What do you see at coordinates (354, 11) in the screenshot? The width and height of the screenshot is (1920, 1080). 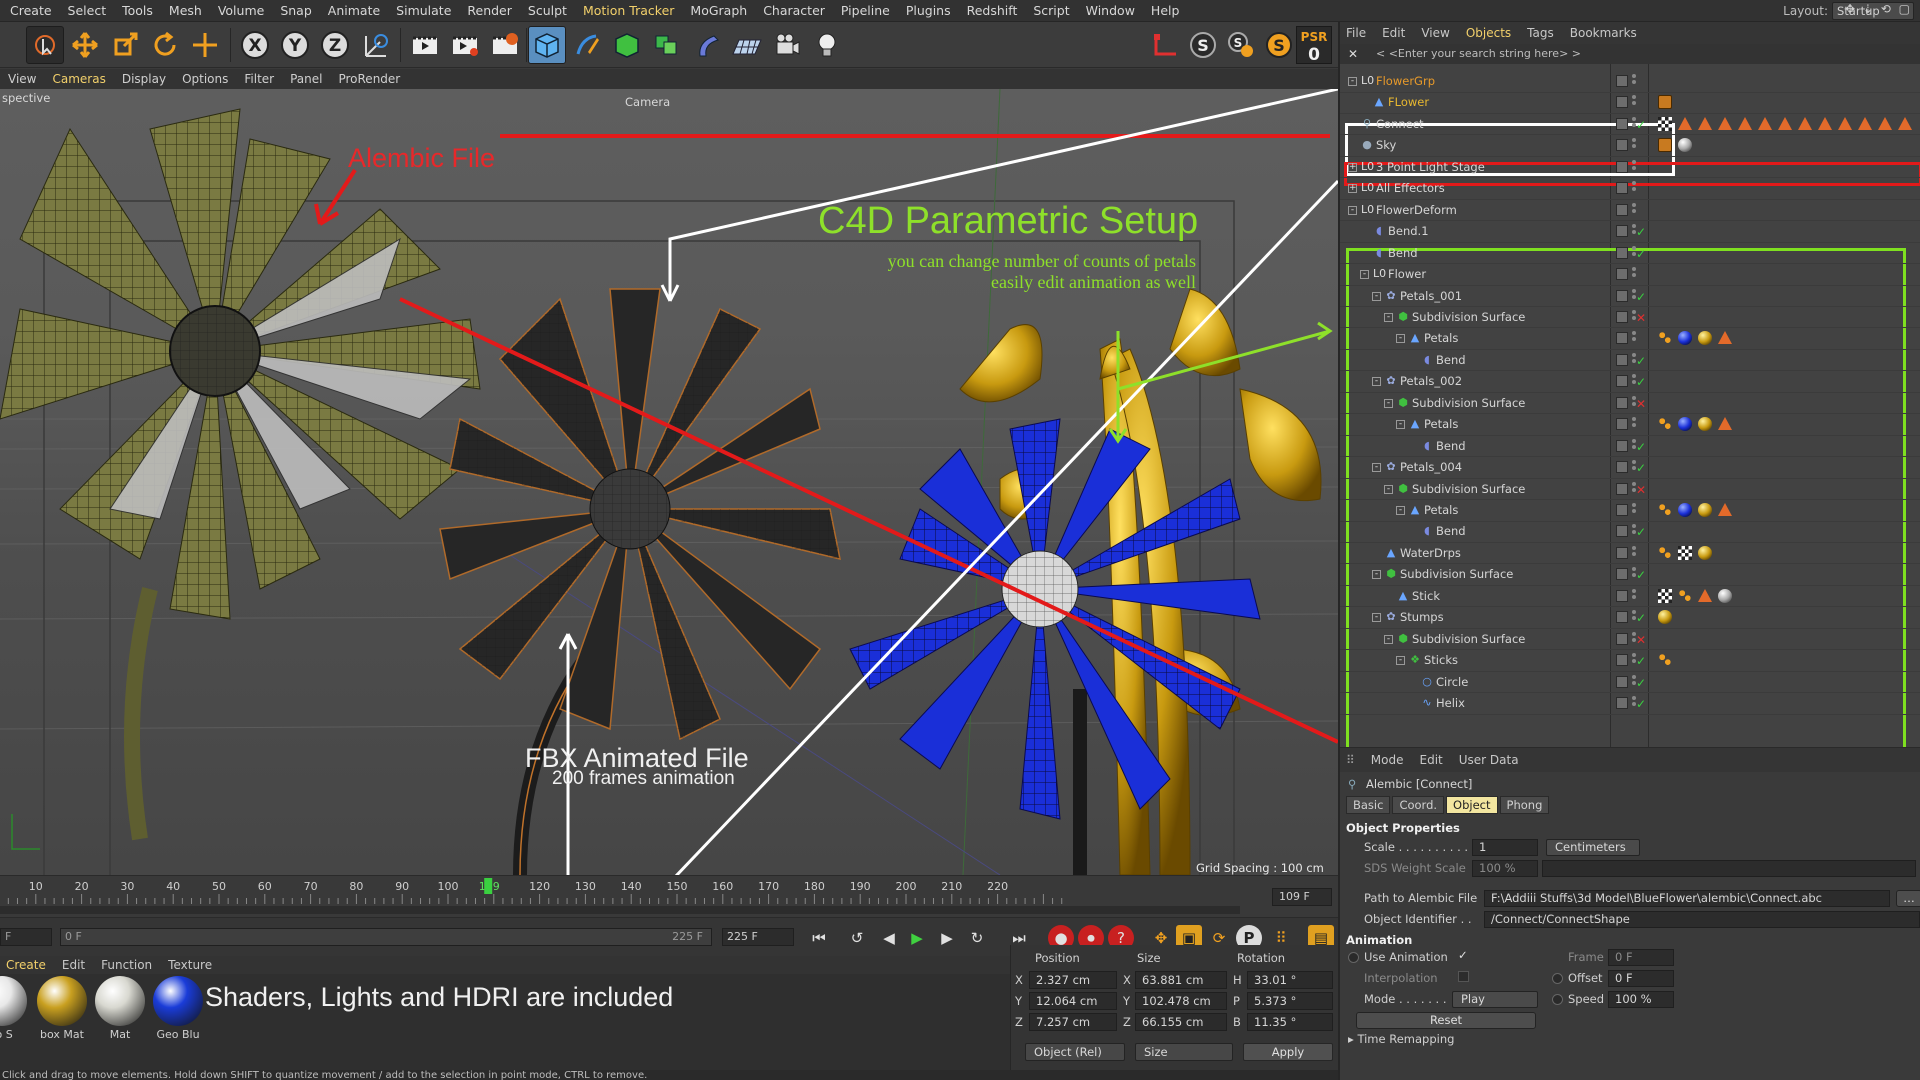 I see `menu-animate: Animate` at bounding box center [354, 11].